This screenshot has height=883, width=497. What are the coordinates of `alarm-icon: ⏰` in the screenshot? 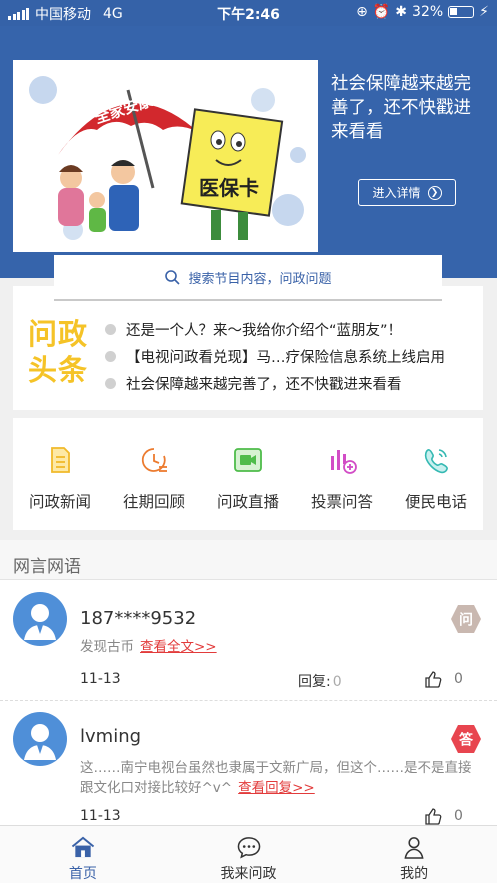 It's located at (381, 12).